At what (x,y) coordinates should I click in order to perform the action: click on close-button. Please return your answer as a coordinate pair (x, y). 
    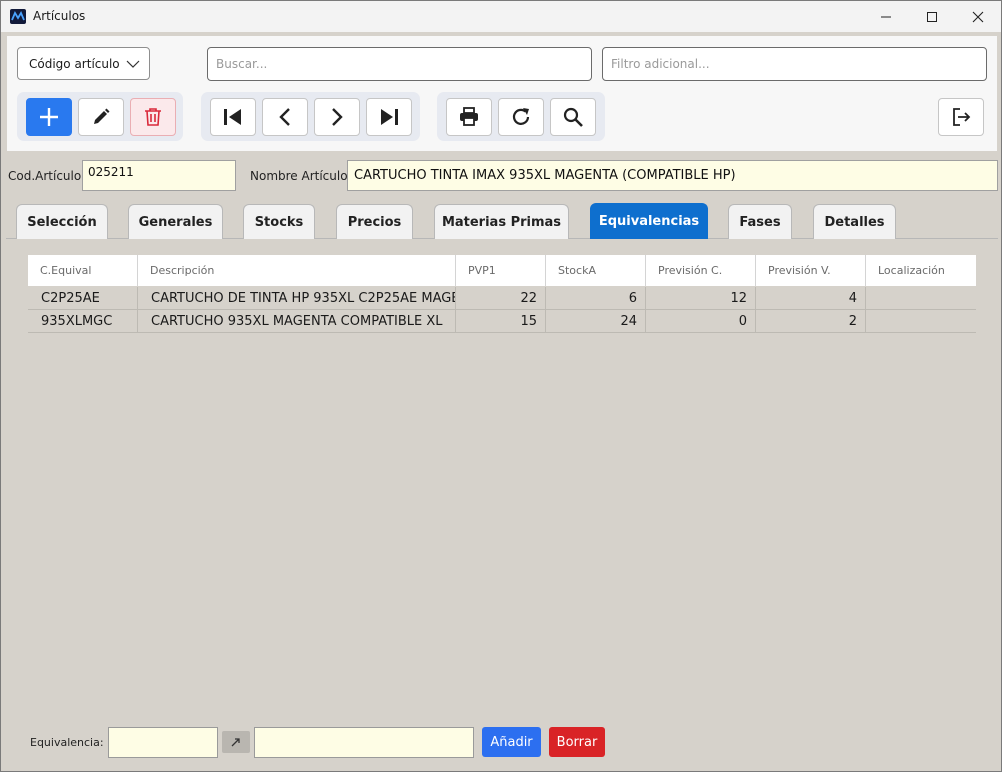
    Looking at the image, I should click on (978, 16).